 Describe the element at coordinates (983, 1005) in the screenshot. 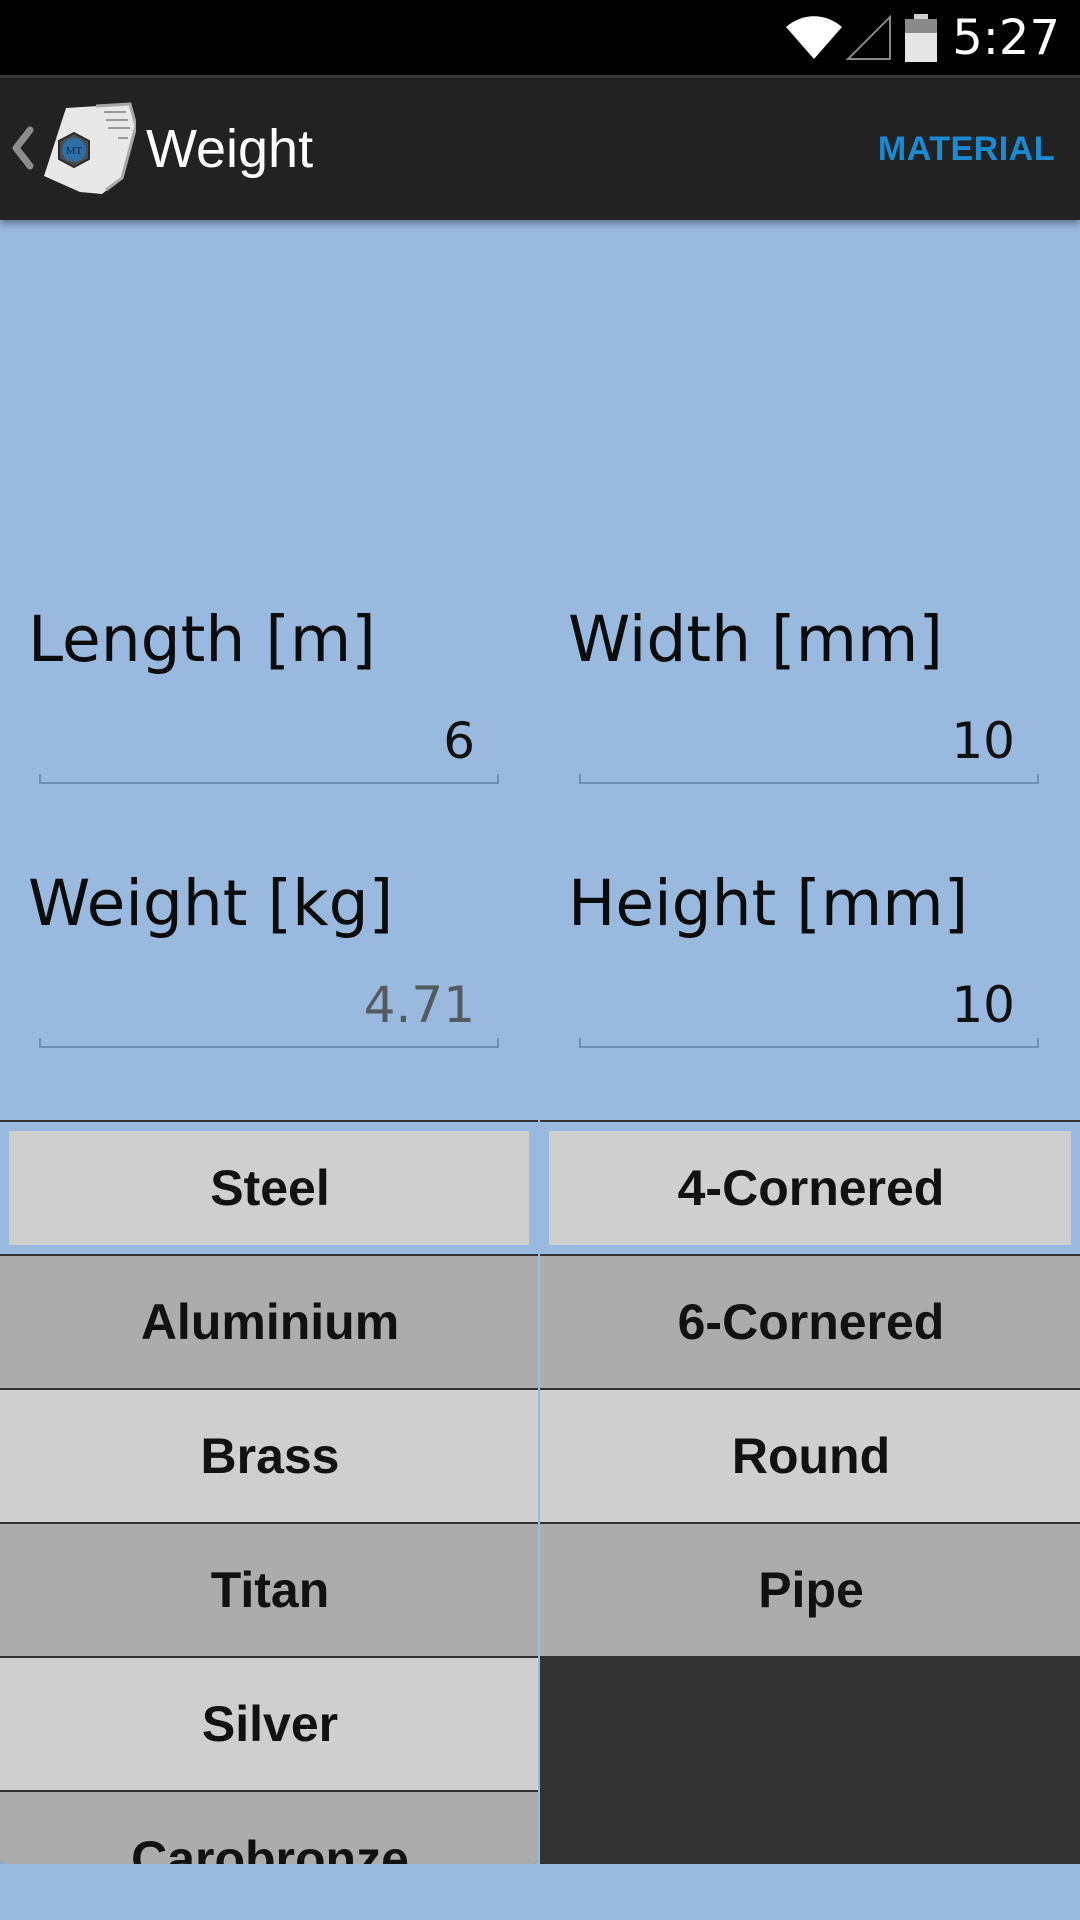

I see `height-value: 10` at that location.